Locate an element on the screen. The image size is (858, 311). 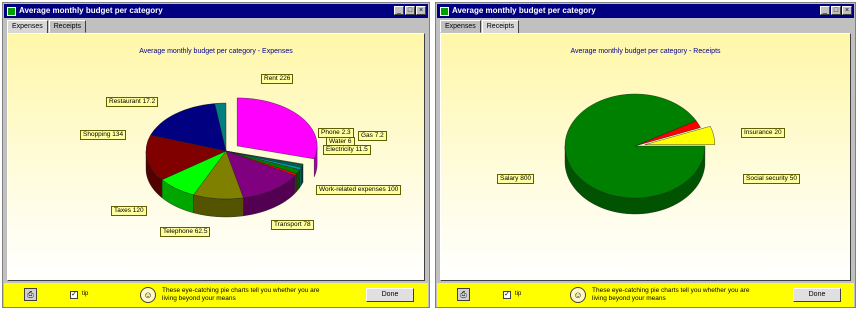
label-social-security: Social security 50 is located at coordinates (771, 179).